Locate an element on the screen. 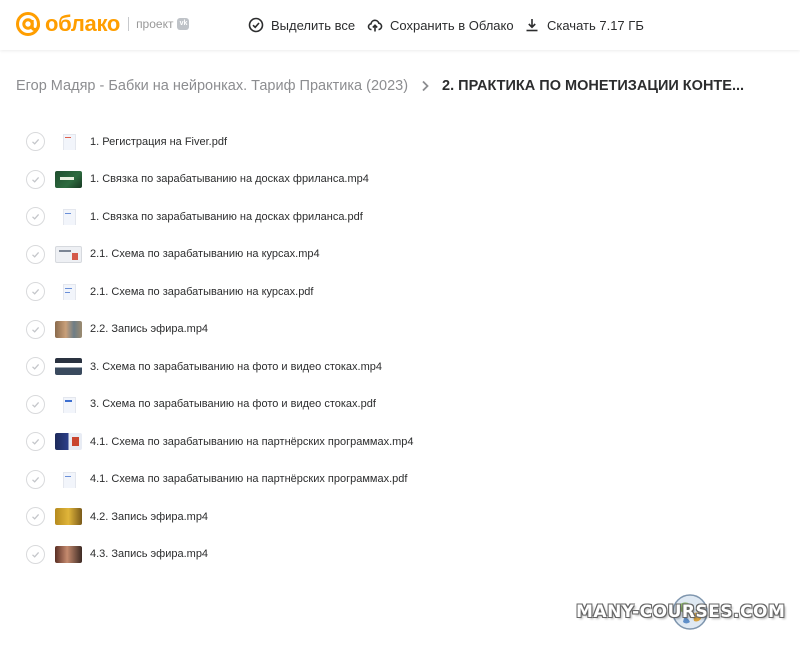 This screenshot has width=800, height=649. cloud-logo: облако проект vk is located at coordinates (102, 24).